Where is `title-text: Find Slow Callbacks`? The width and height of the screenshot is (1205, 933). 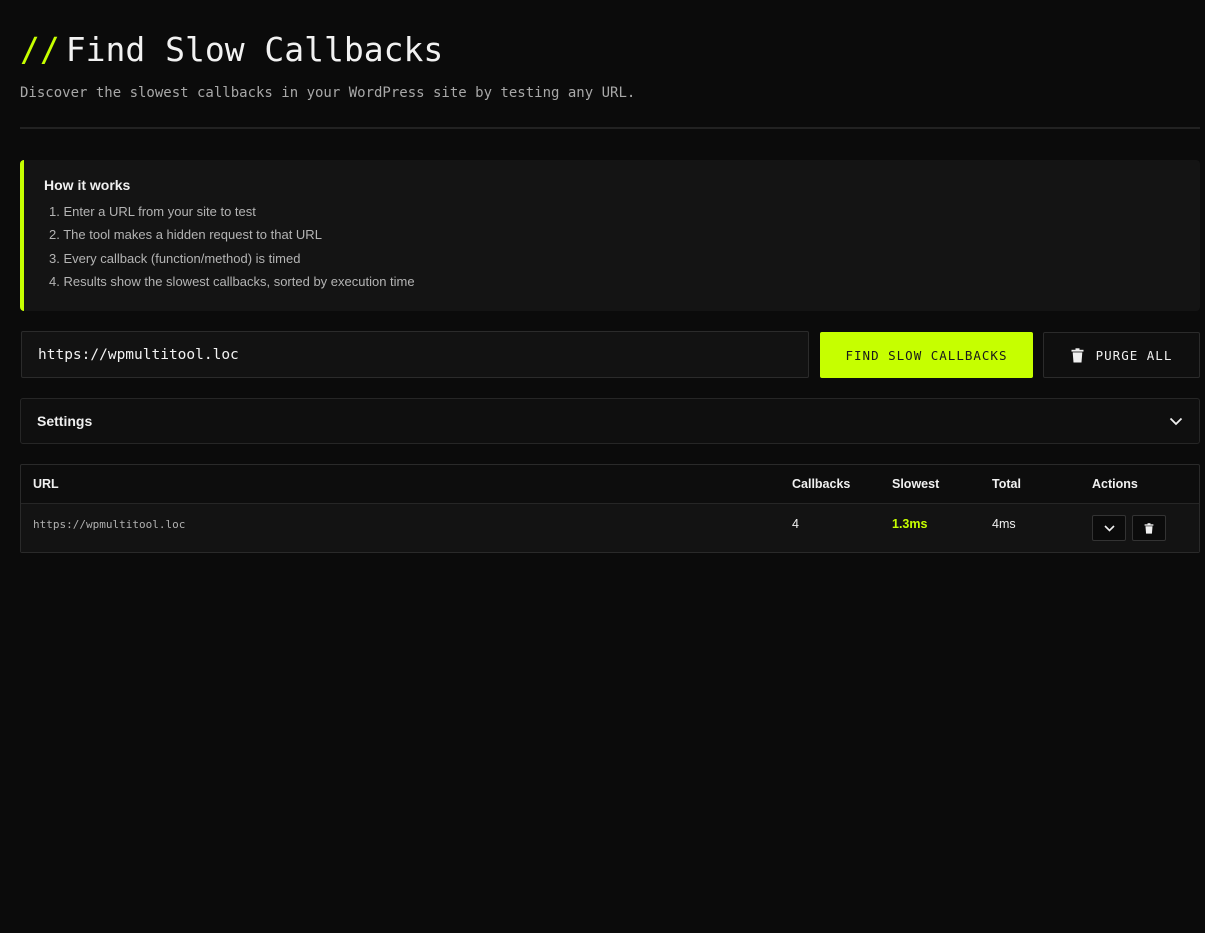 title-text: Find Slow Callbacks is located at coordinates (254, 49).